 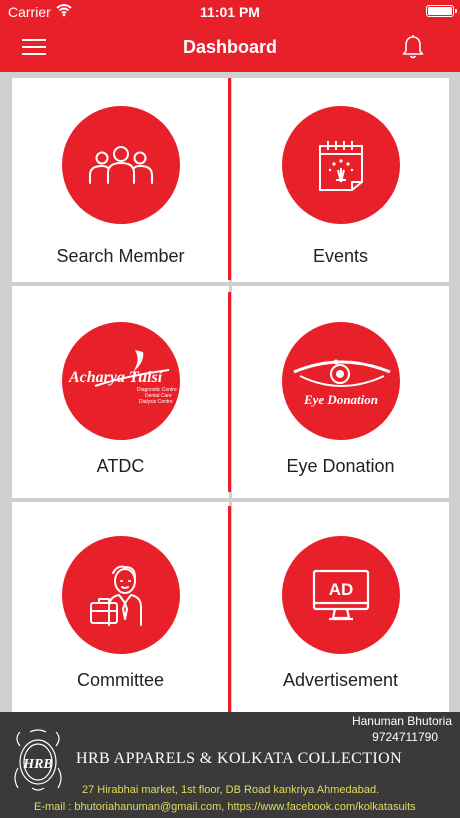 I want to click on eye-donation-logo-text: Eye Donation, so click(x=339, y=399).